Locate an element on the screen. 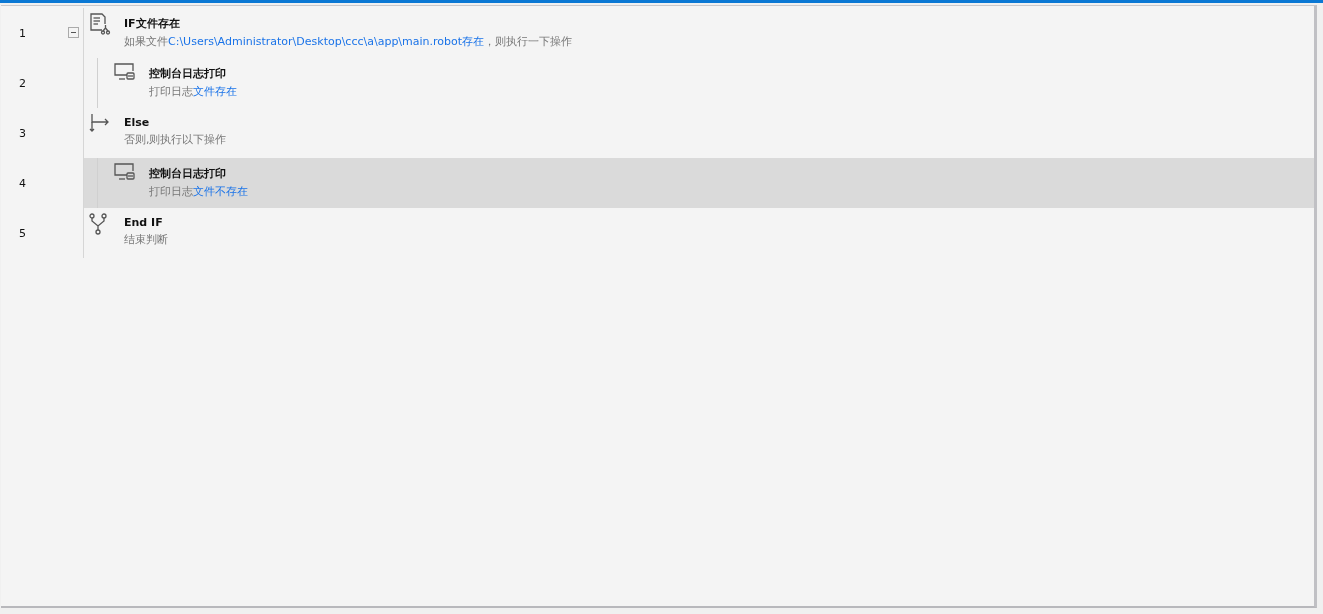 The height and width of the screenshot is (614, 1323). step-title: IF文件存在 is located at coordinates (152, 23).